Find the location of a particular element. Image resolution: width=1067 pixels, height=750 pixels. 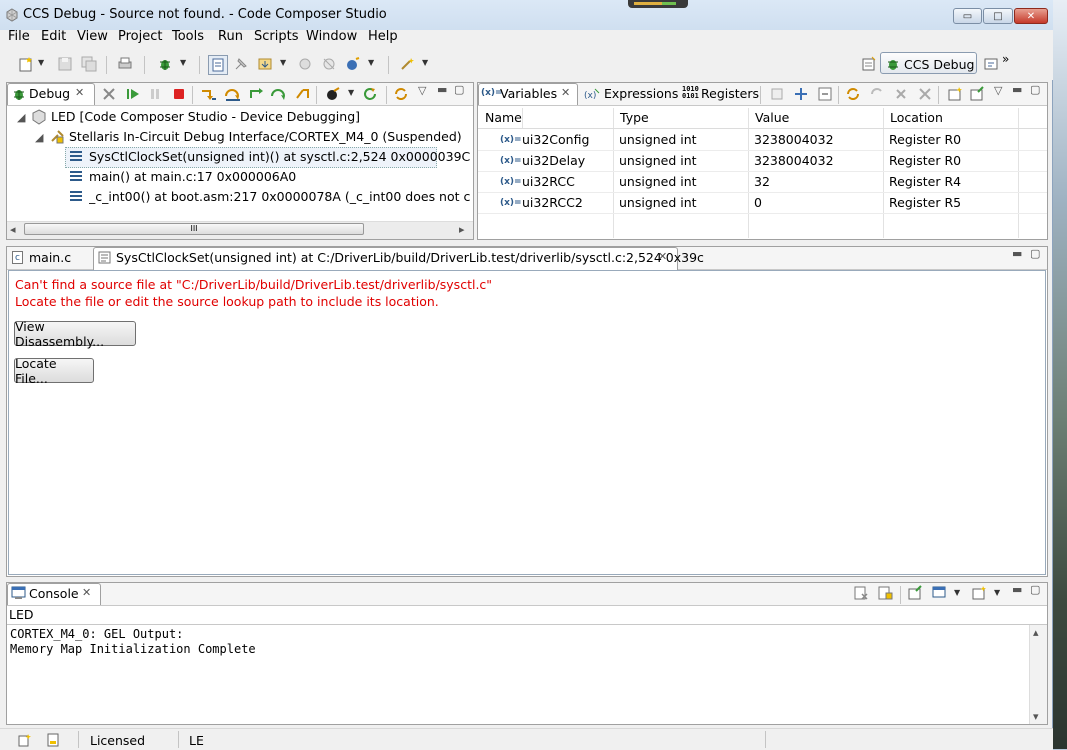

menu-tools: Tools is located at coordinates (188, 36).